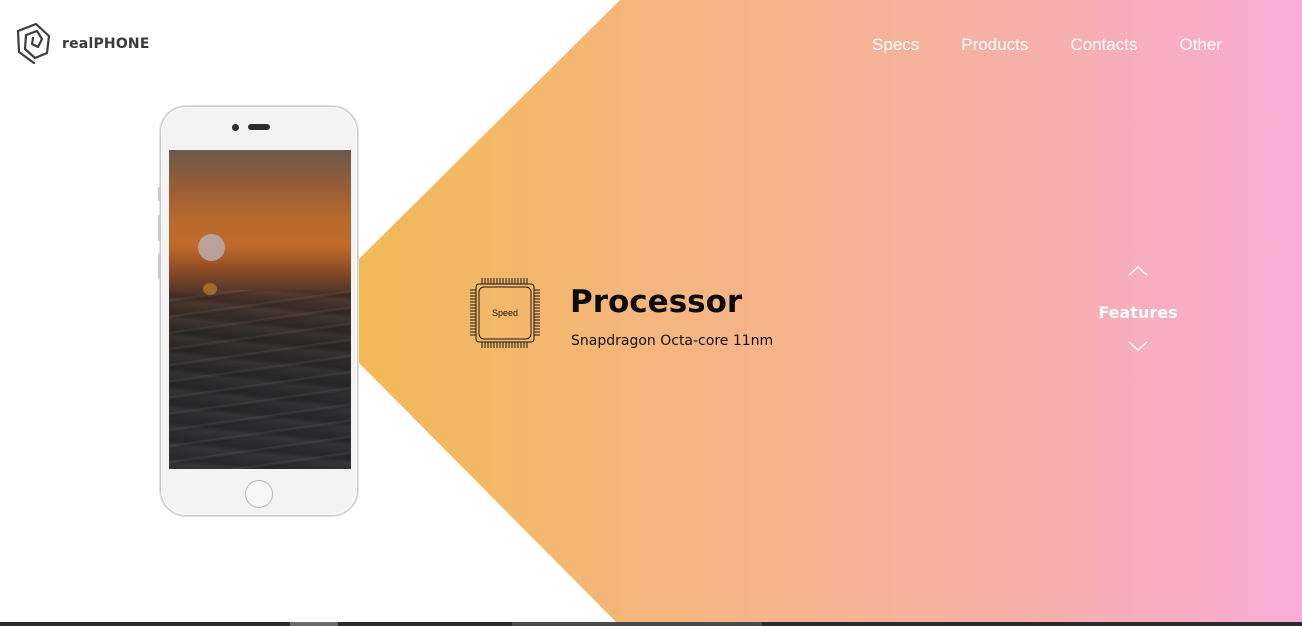 This screenshot has width=1302, height=626. What do you see at coordinates (1200, 45) in the screenshot?
I see `nav-item-other: Other` at bounding box center [1200, 45].